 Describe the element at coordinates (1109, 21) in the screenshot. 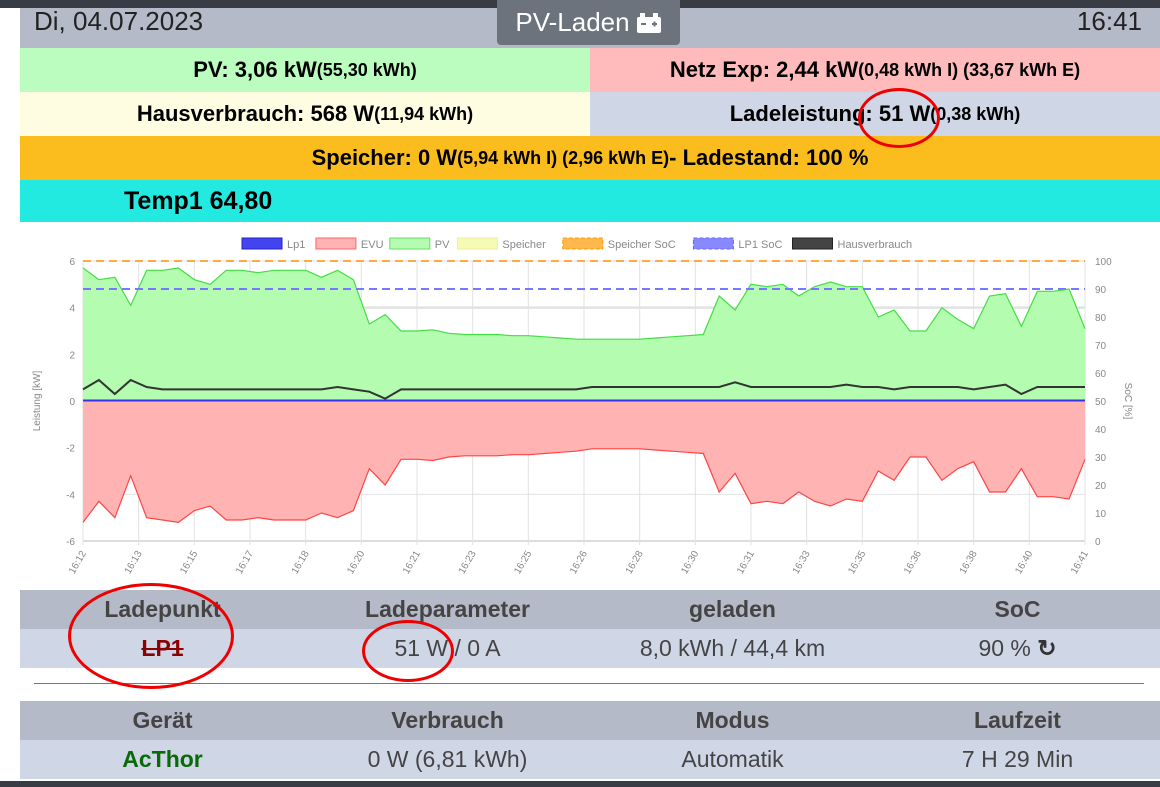

I see `time: 16:41` at that location.